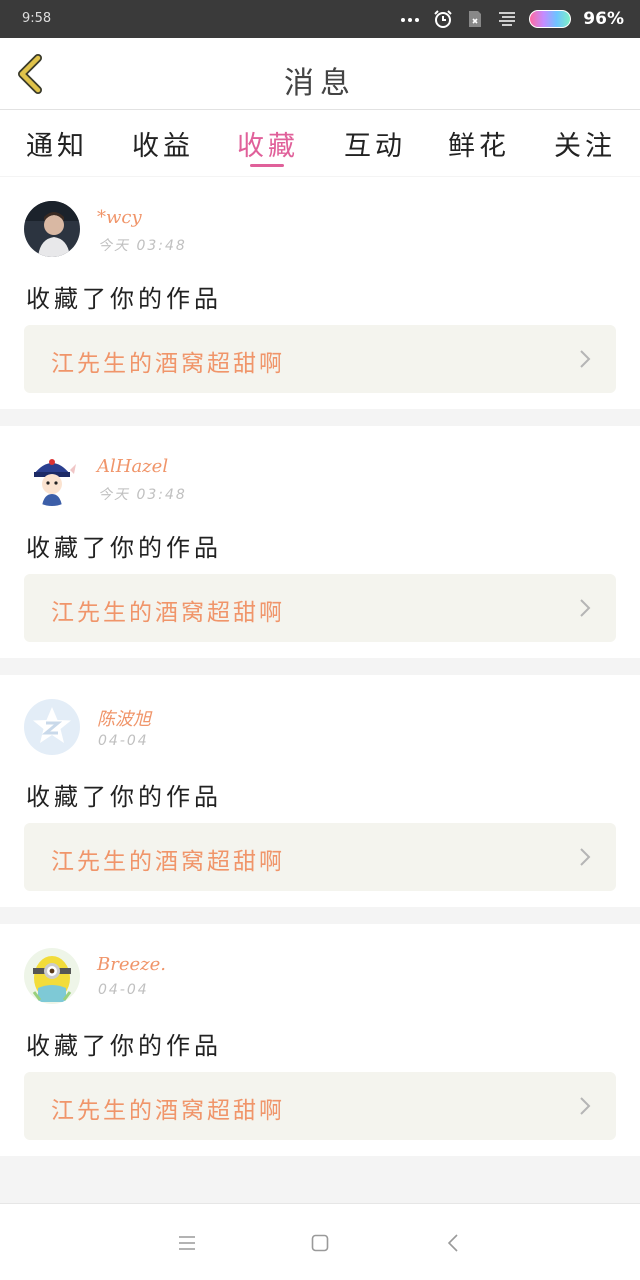 The height and width of the screenshot is (1280, 640). I want to click on signal-lines-icon, so click(507, 19).